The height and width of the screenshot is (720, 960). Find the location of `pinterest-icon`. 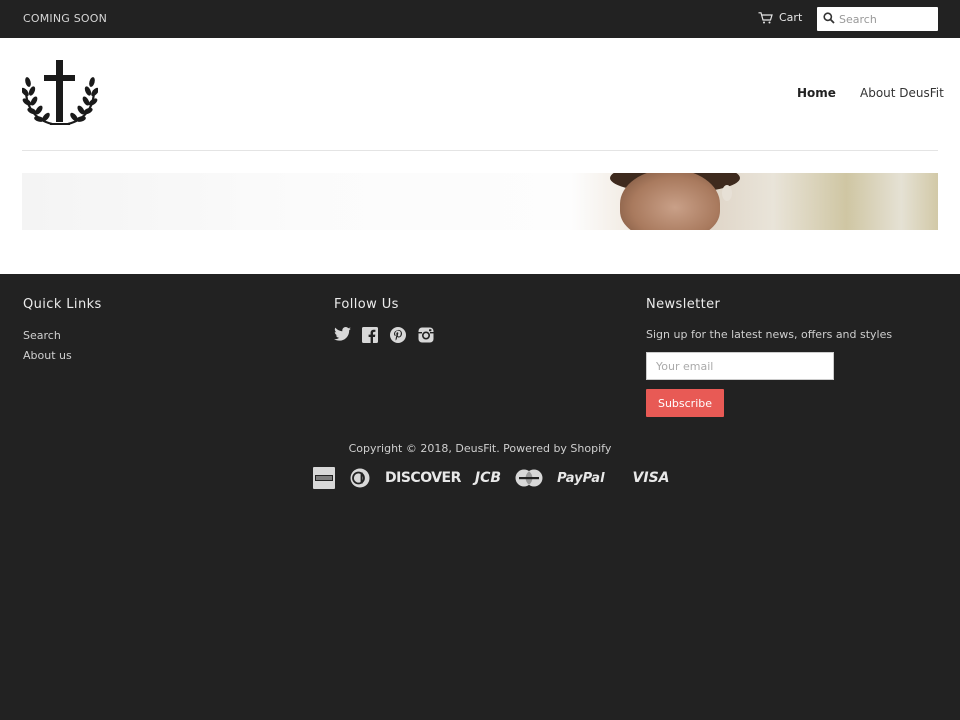

pinterest-icon is located at coordinates (398, 335).